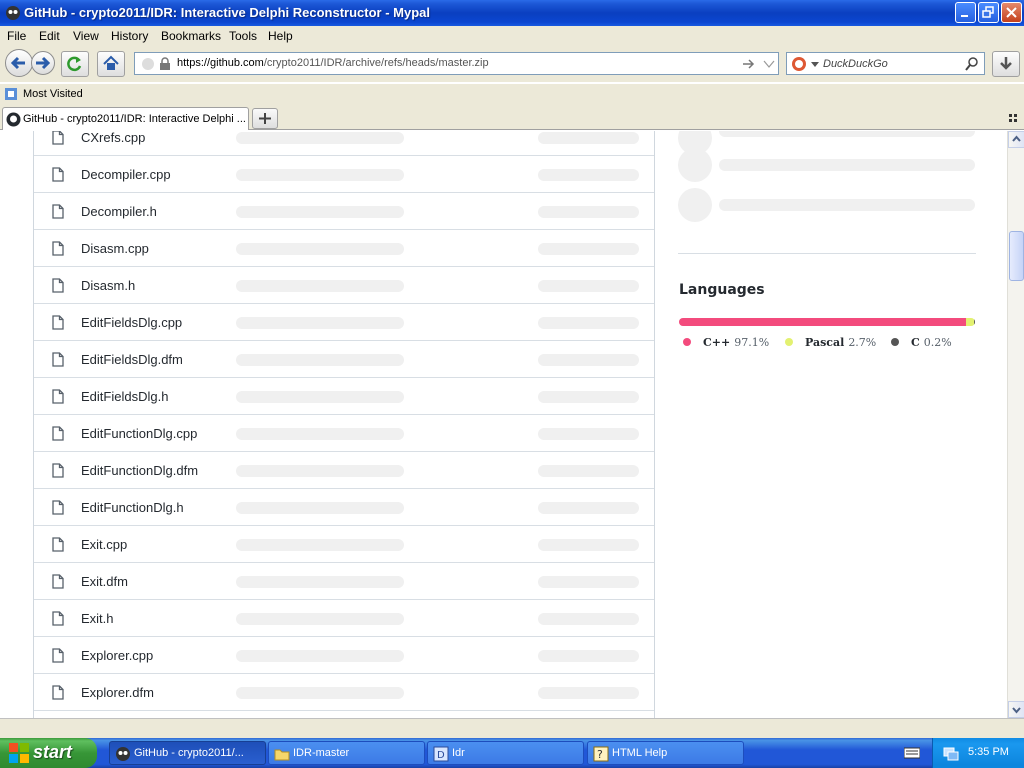 This screenshot has height=768, width=1024. Describe the element at coordinates (53, 752) in the screenshot. I see `start-label: start` at that location.